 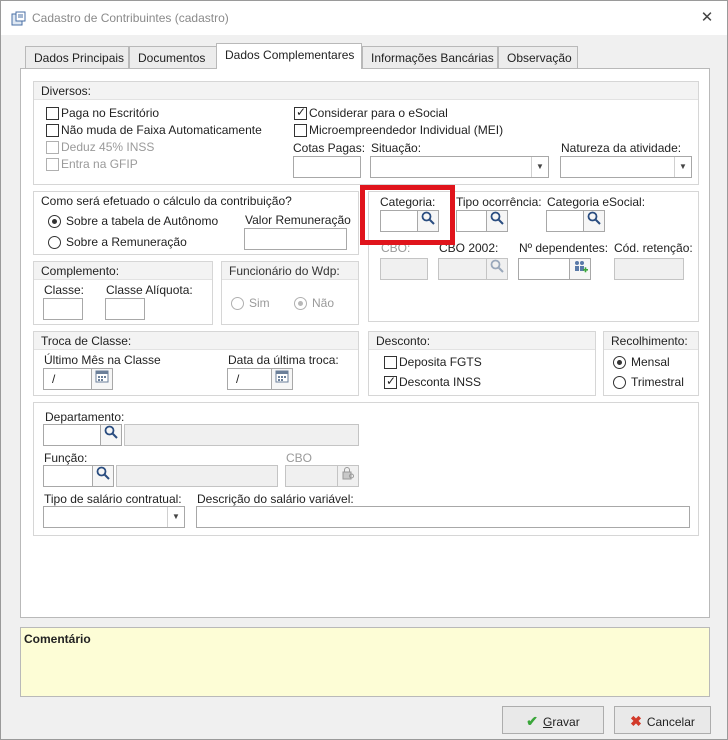 What do you see at coordinates (52, 147) in the screenshot?
I see `deduz-inss-checkbox` at bounding box center [52, 147].